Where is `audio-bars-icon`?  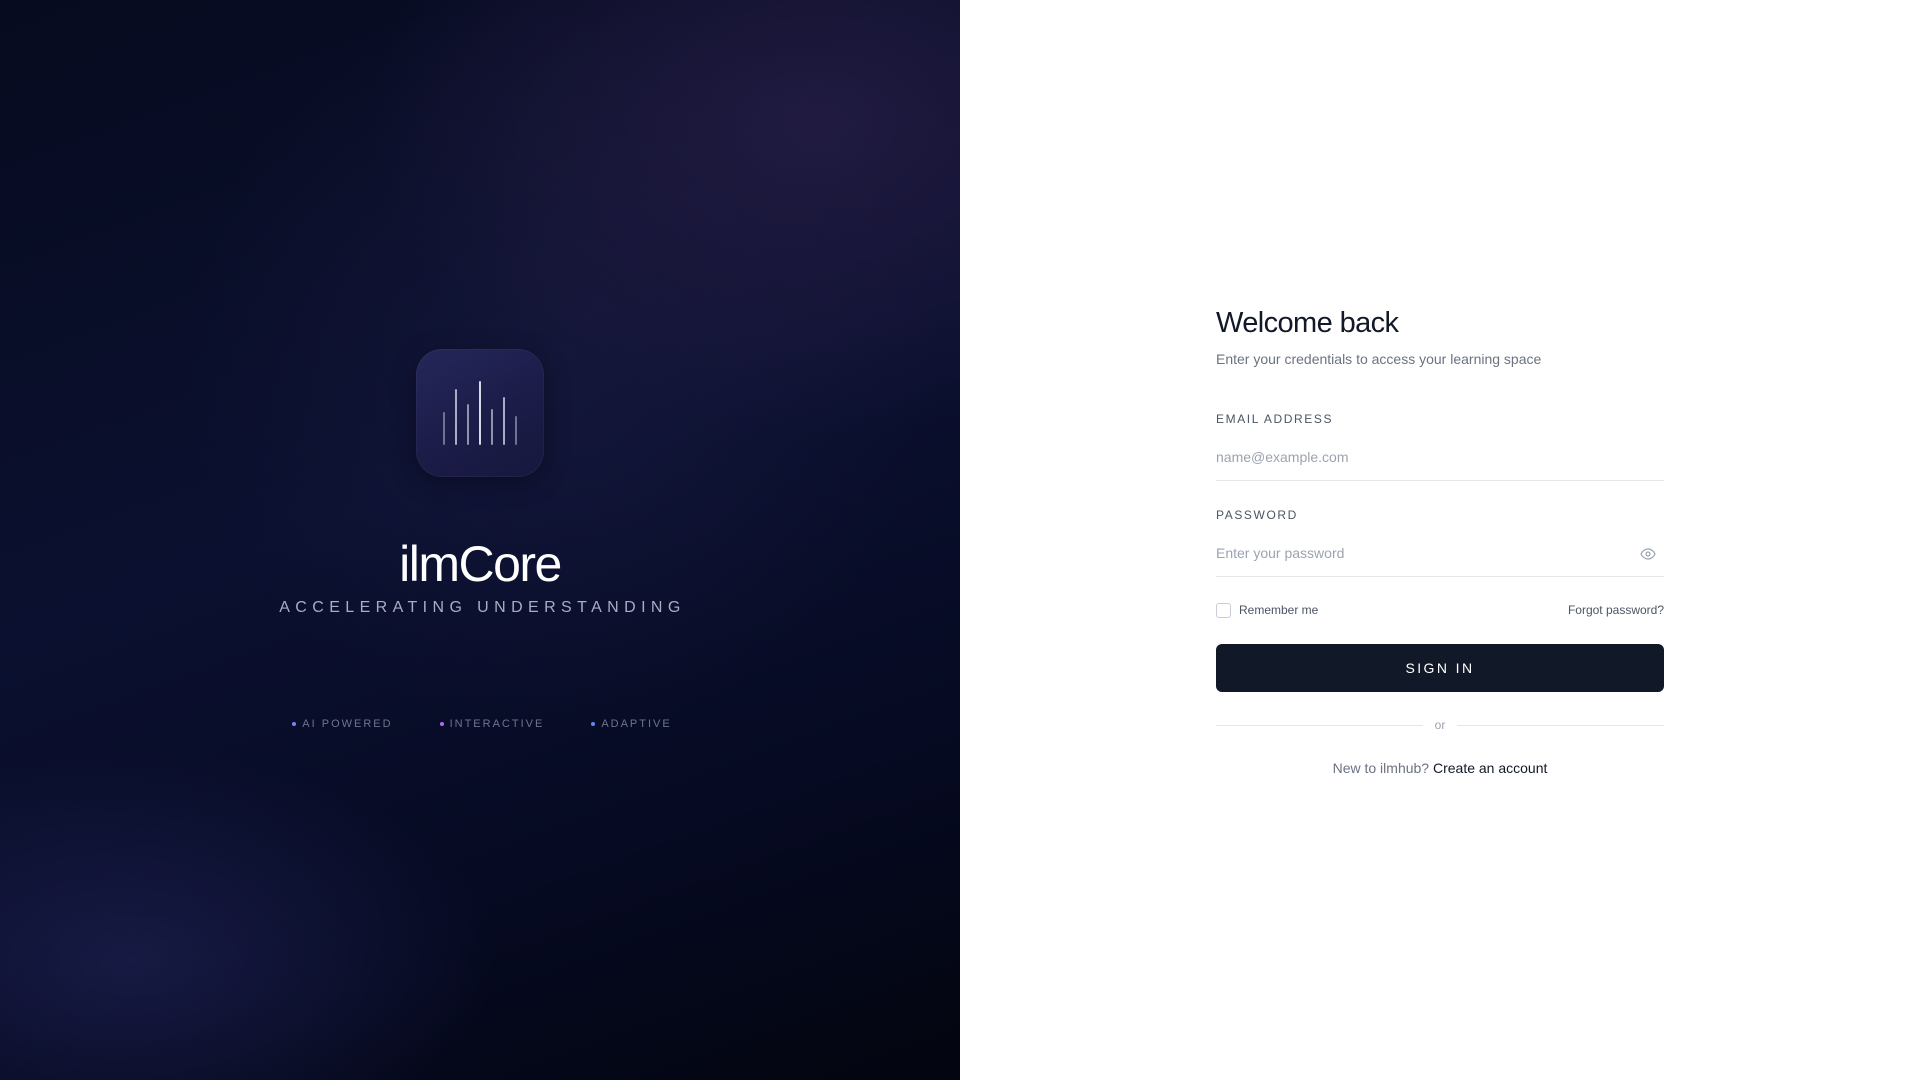 audio-bars-icon is located at coordinates (480, 413).